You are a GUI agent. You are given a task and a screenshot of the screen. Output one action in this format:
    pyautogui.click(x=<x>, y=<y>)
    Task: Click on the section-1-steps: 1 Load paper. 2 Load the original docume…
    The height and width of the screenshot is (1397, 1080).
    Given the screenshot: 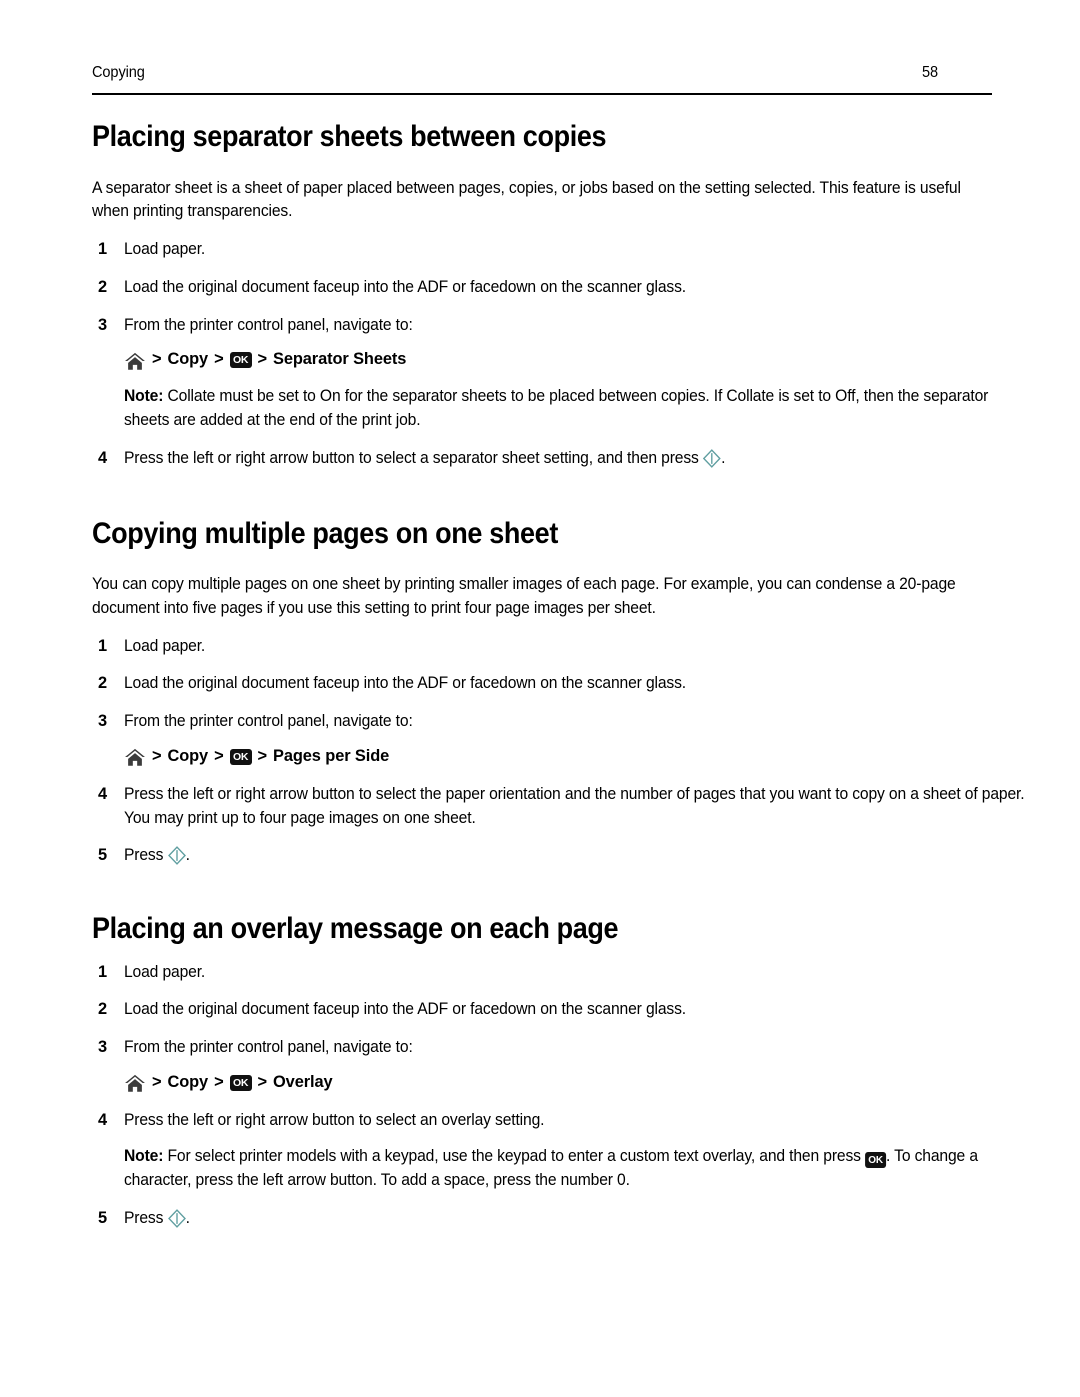 What is the action you would take?
    pyautogui.click(x=542, y=354)
    